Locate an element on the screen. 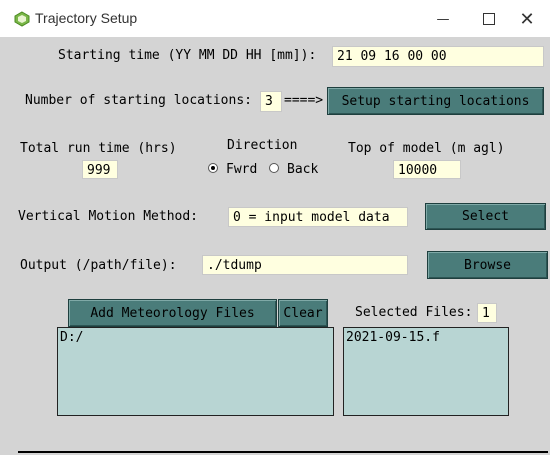  close-button: ✕ is located at coordinates (527, 19).